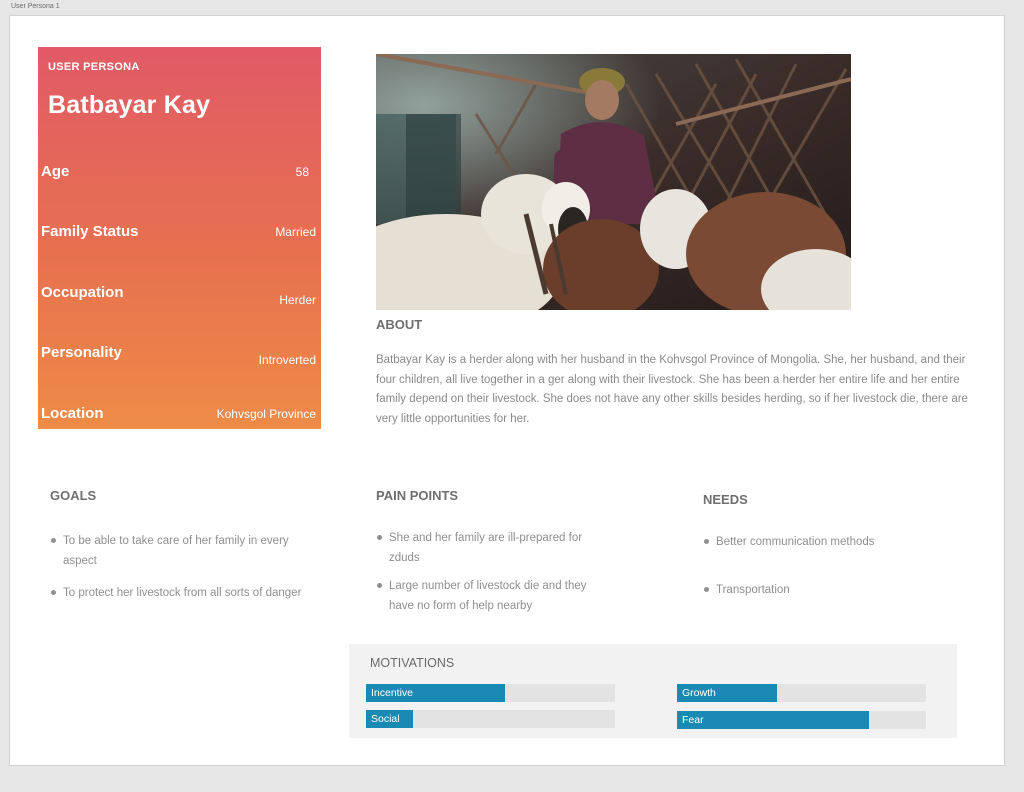 This screenshot has width=1024, height=792. Describe the element at coordinates (412, 663) in the screenshot. I see `motivations-title: MOTIVATIONS` at that location.